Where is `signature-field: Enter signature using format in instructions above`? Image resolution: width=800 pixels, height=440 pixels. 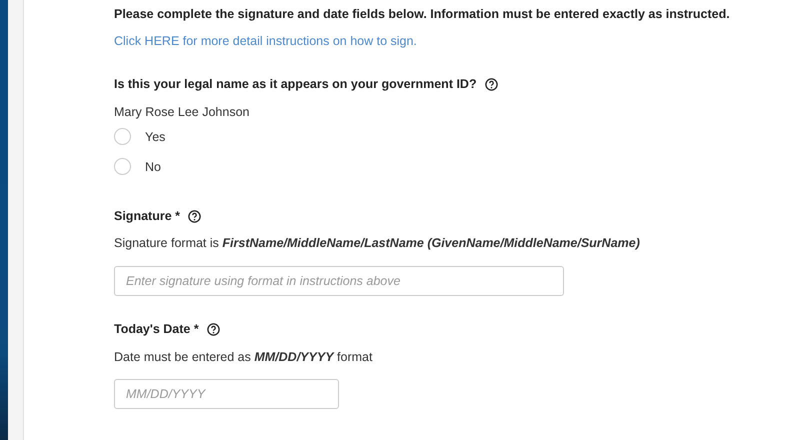
signature-field: Enter signature using format in instructions above is located at coordinates (339, 281).